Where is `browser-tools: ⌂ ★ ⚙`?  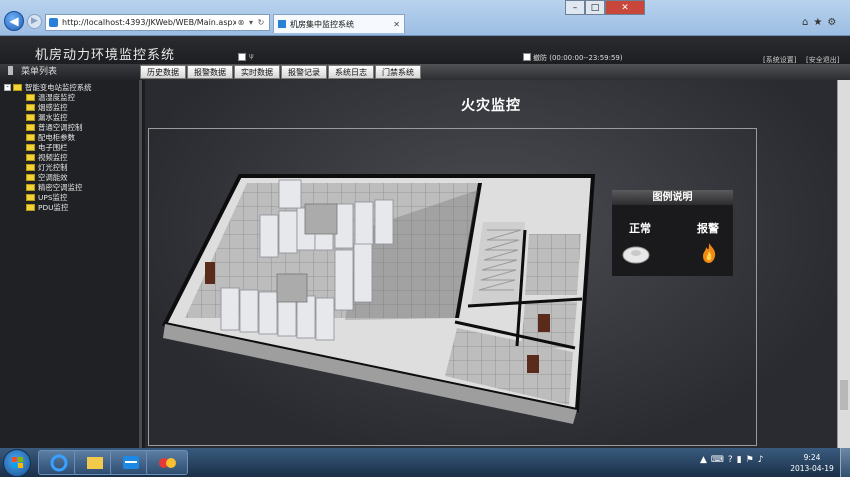 browser-tools: ⌂ ★ ⚙ is located at coordinates (819, 22).